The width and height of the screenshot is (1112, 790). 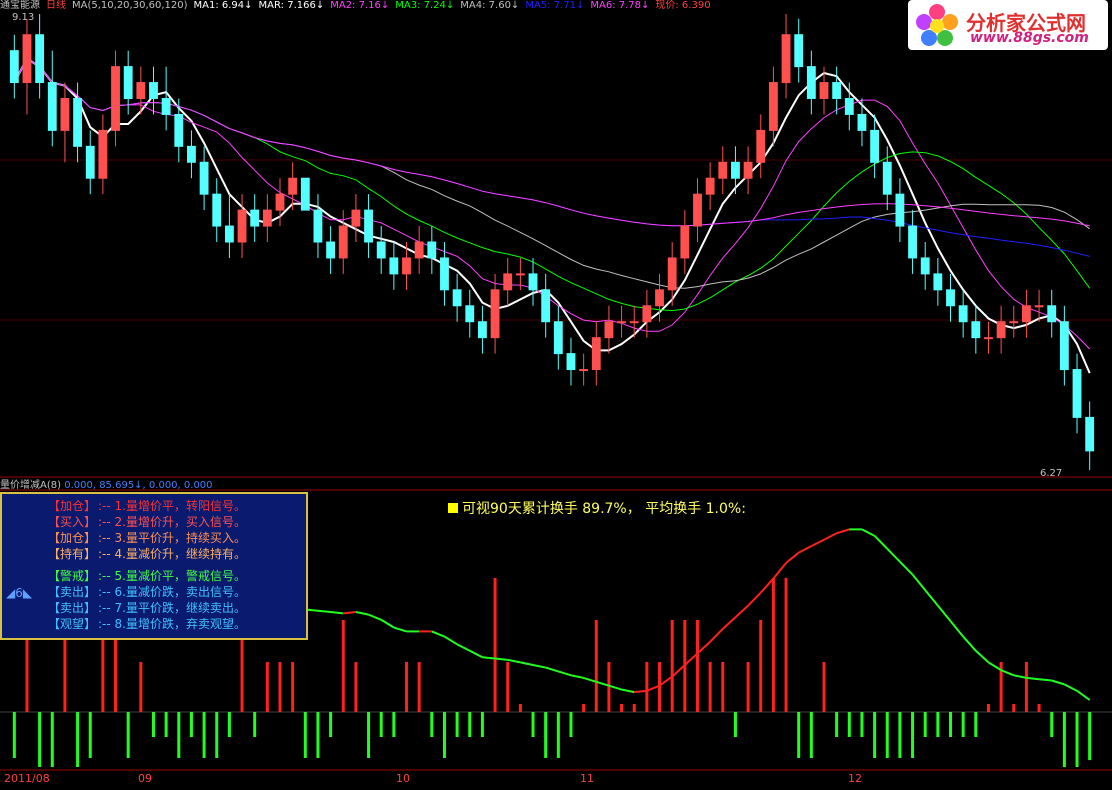 What do you see at coordinates (453, 508) in the screenshot?
I see `yellow-square-icon` at bounding box center [453, 508].